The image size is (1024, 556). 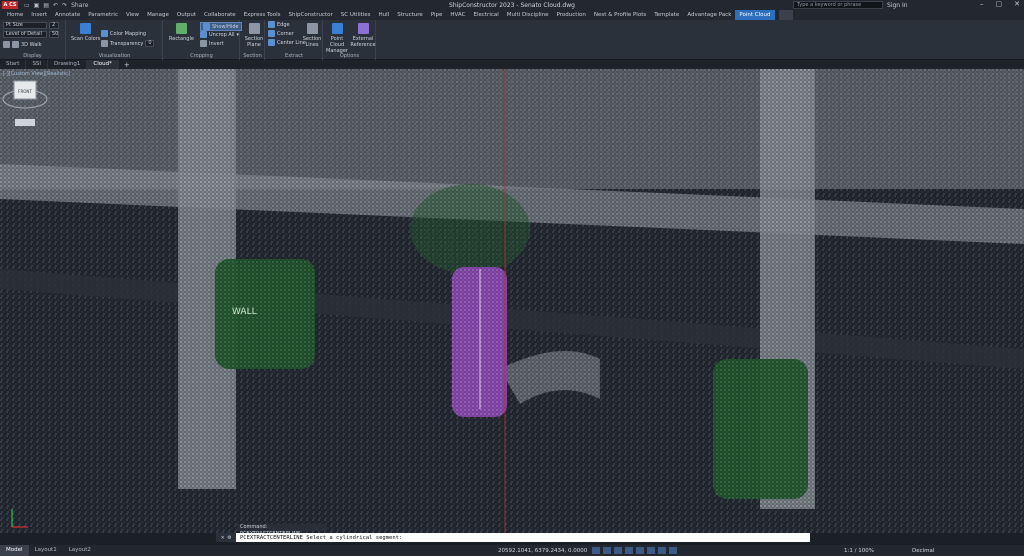 I want to click on ribbon-tab: Output, so click(x=186, y=15).